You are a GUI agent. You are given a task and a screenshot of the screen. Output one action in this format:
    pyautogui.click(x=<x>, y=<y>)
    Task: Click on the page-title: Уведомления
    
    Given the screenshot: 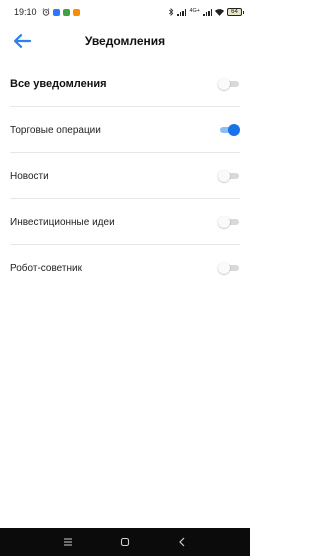 What is the action you would take?
    pyautogui.click(x=125, y=41)
    